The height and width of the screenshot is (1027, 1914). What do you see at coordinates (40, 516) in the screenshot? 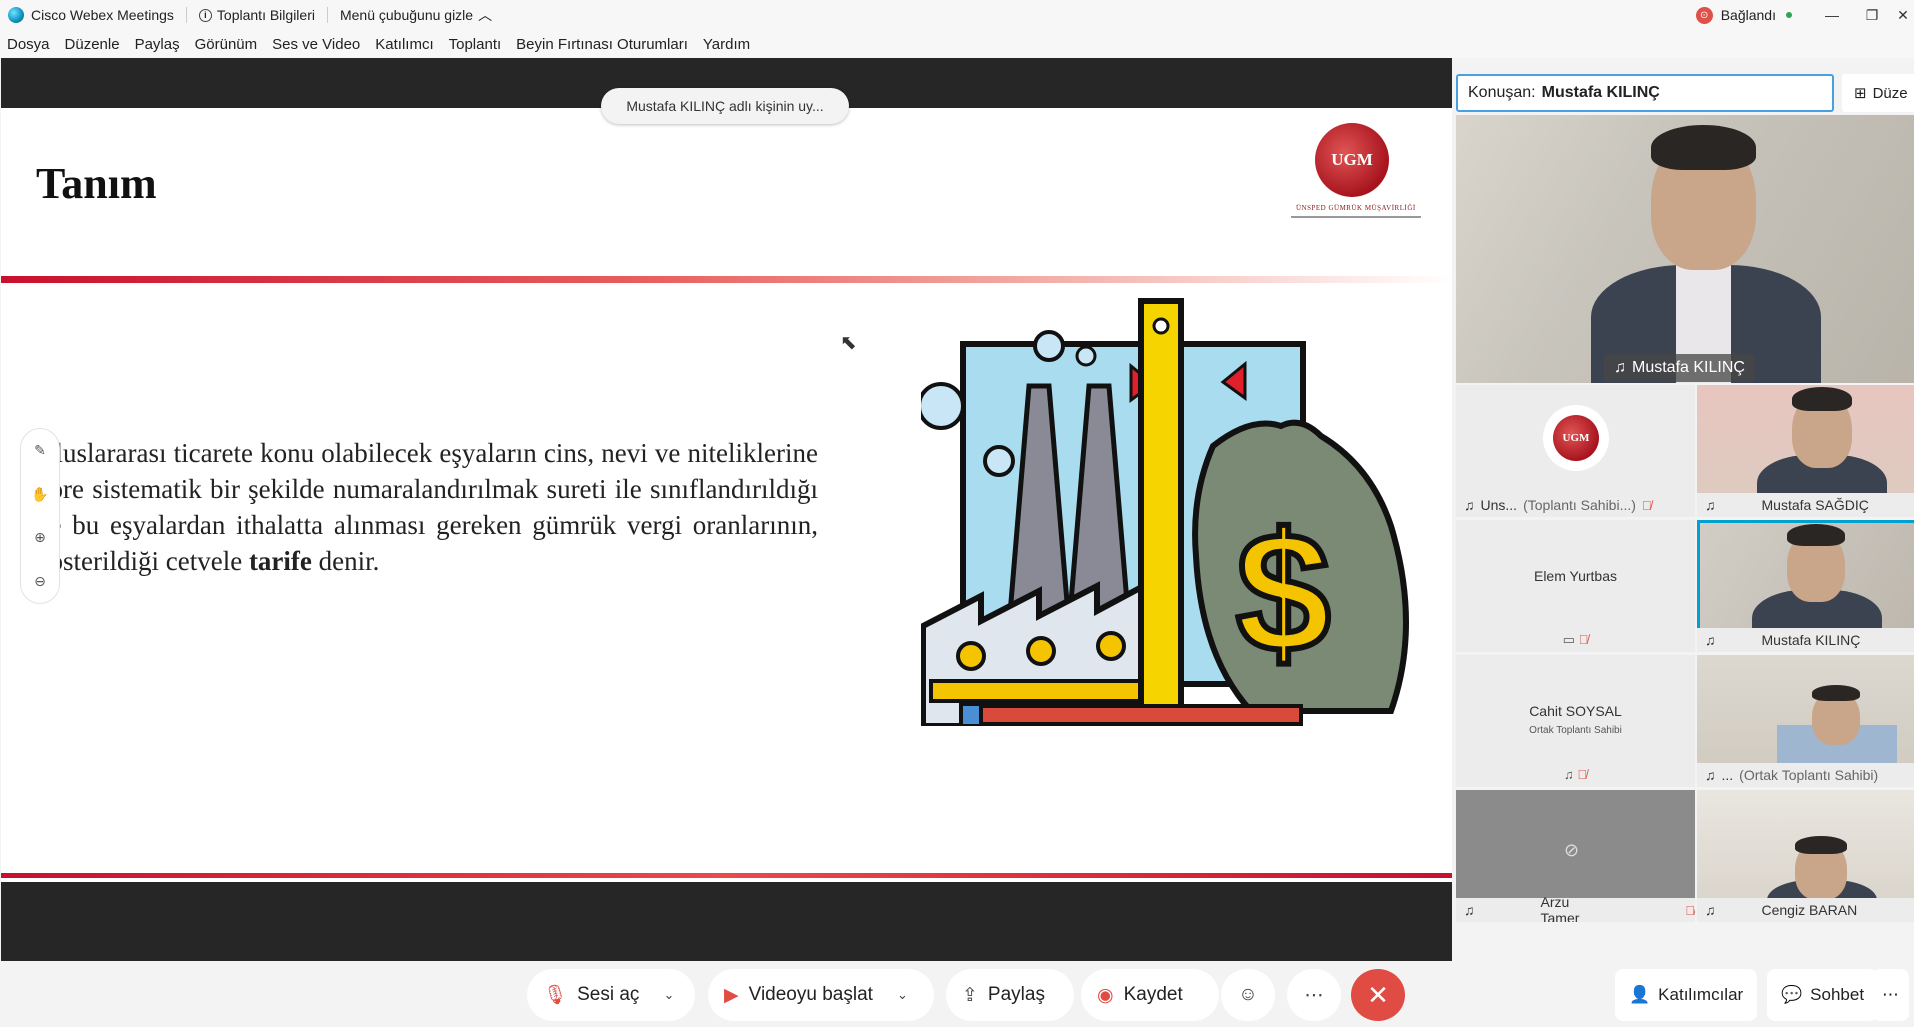
I see `annotation-toolbar: ✎ ✋ ⊕ ⊖` at bounding box center [40, 516].